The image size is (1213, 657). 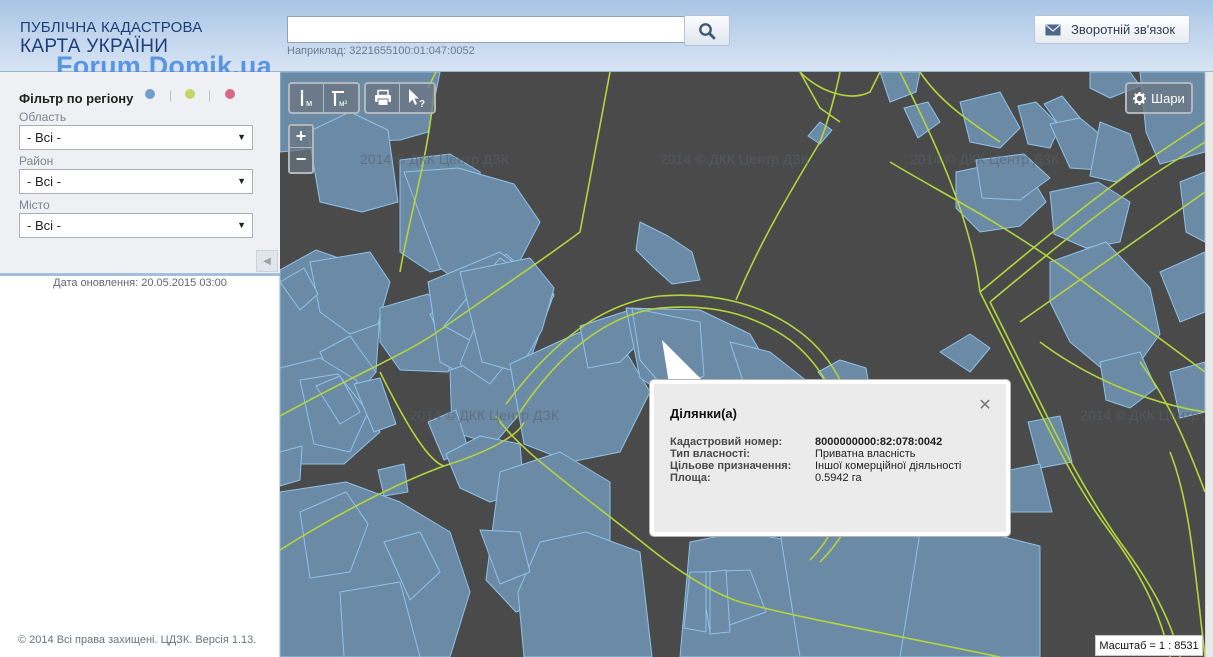 What do you see at coordinates (838, 478) in the screenshot?
I see `parcel-area: 0.5942 га` at bounding box center [838, 478].